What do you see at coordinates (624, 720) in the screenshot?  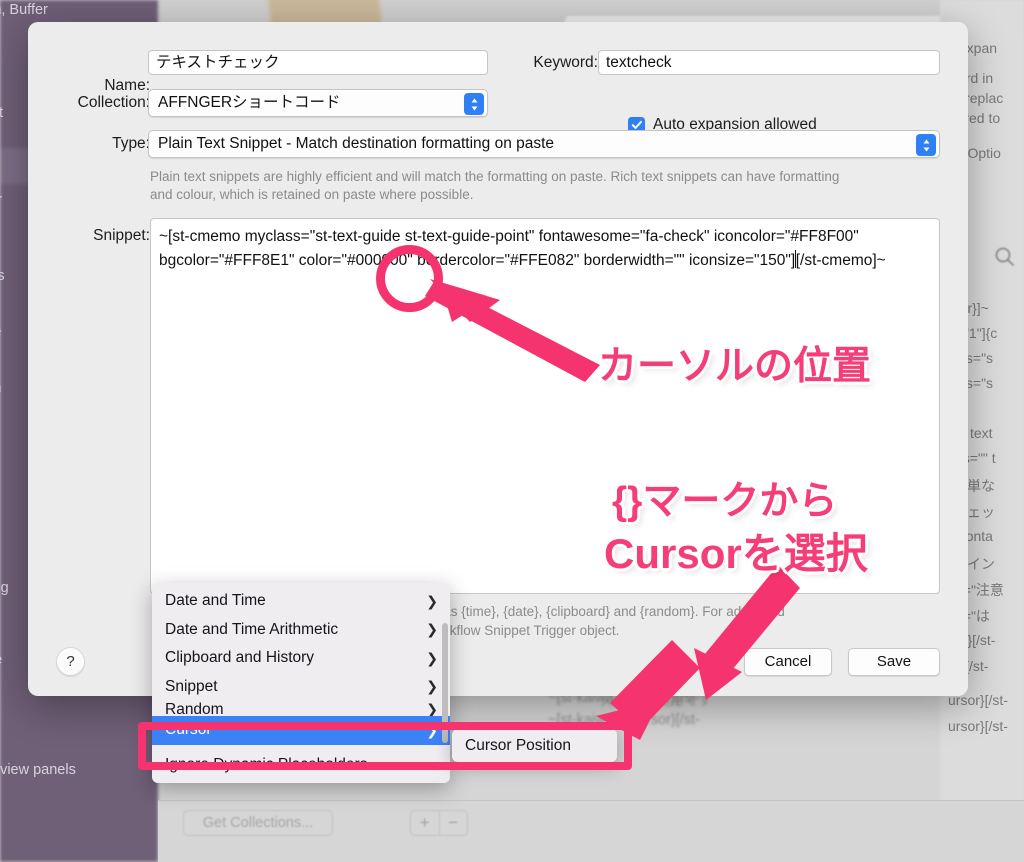 I see `list-row-snippet: ~[st-kaiwa8]{cursor}[/st-` at bounding box center [624, 720].